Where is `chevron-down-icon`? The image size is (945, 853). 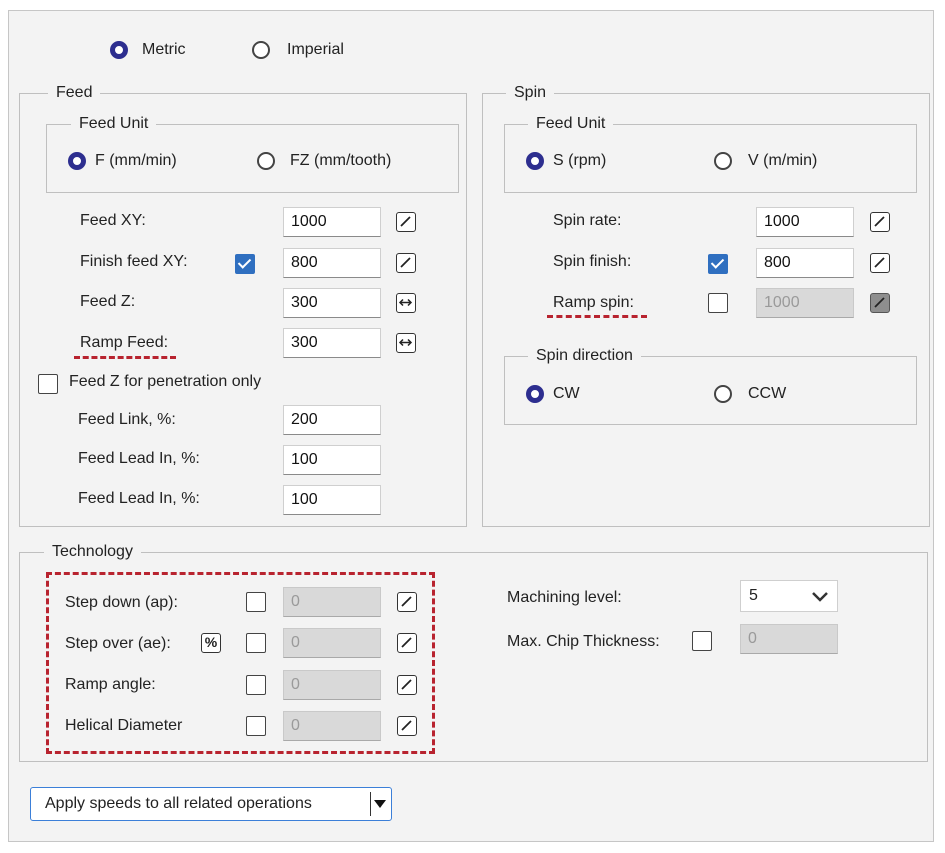 chevron-down-icon is located at coordinates (820, 597).